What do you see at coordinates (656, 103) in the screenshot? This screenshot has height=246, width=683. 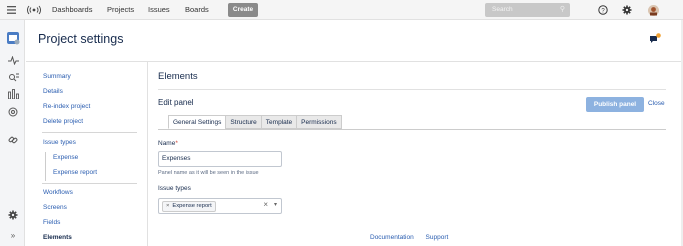 I see `close-link: Close` at bounding box center [656, 103].